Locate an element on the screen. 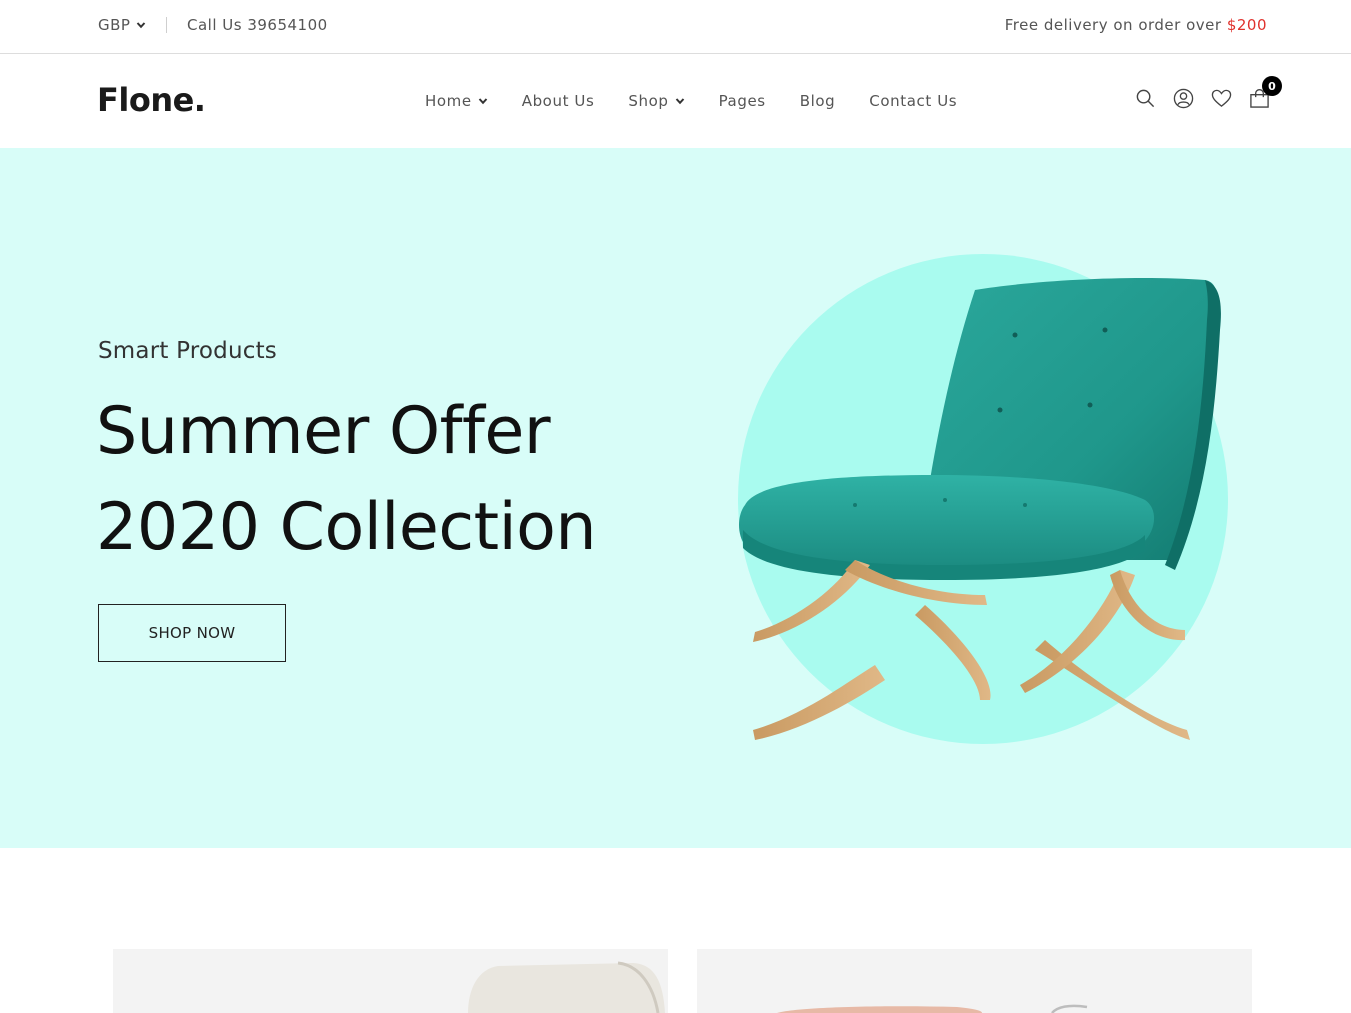 The width and height of the screenshot is (1351, 1013). hero-title: Summer Offer 2020 Collection is located at coordinates (346, 480).